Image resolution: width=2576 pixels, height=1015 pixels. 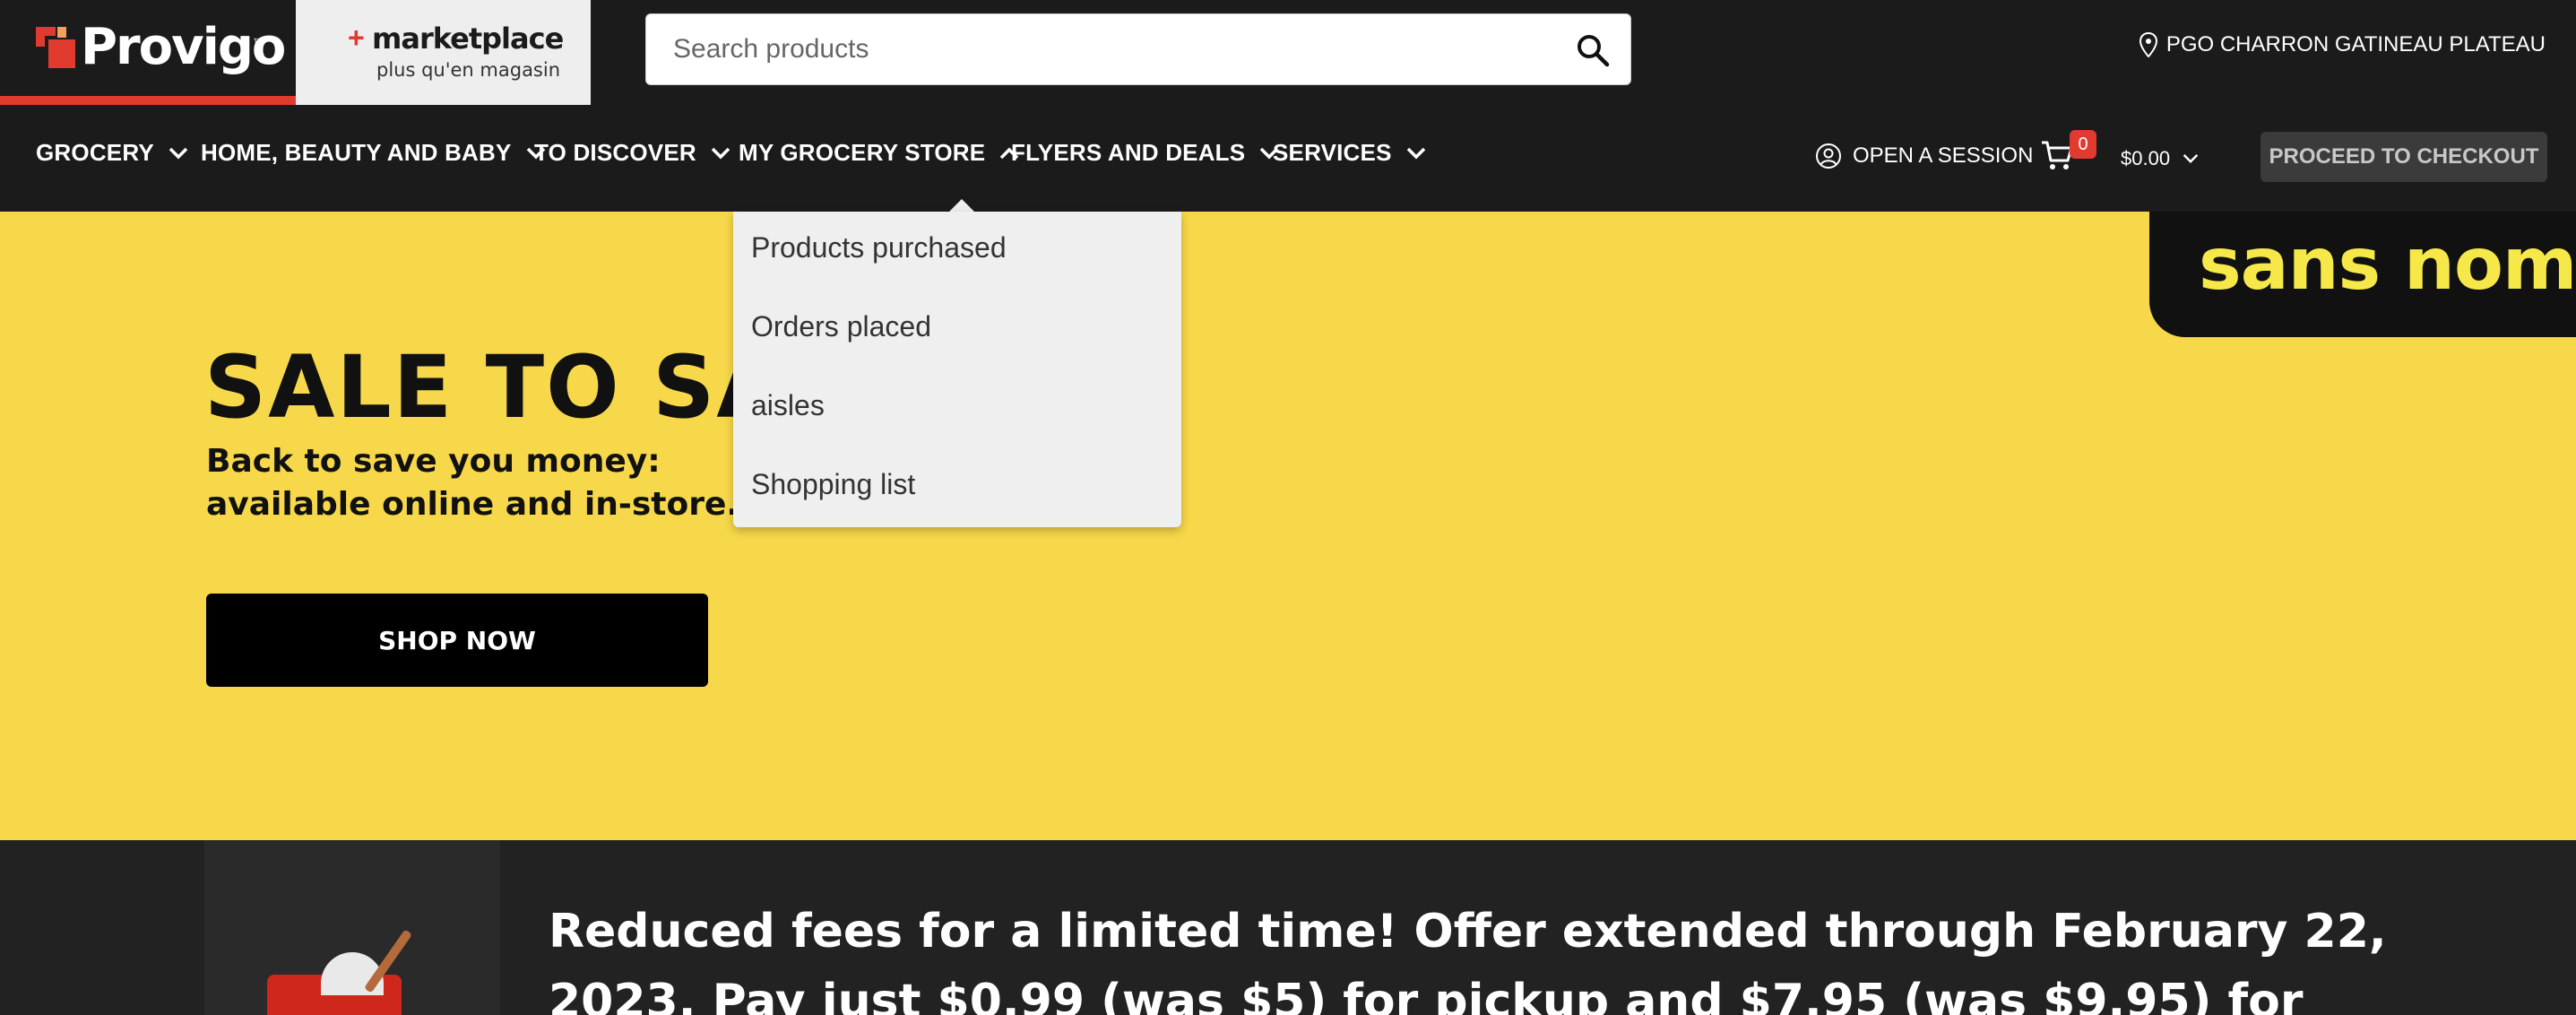 What do you see at coordinates (1828, 156) in the screenshot?
I see `user-icon` at bounding box center [1828, 156].